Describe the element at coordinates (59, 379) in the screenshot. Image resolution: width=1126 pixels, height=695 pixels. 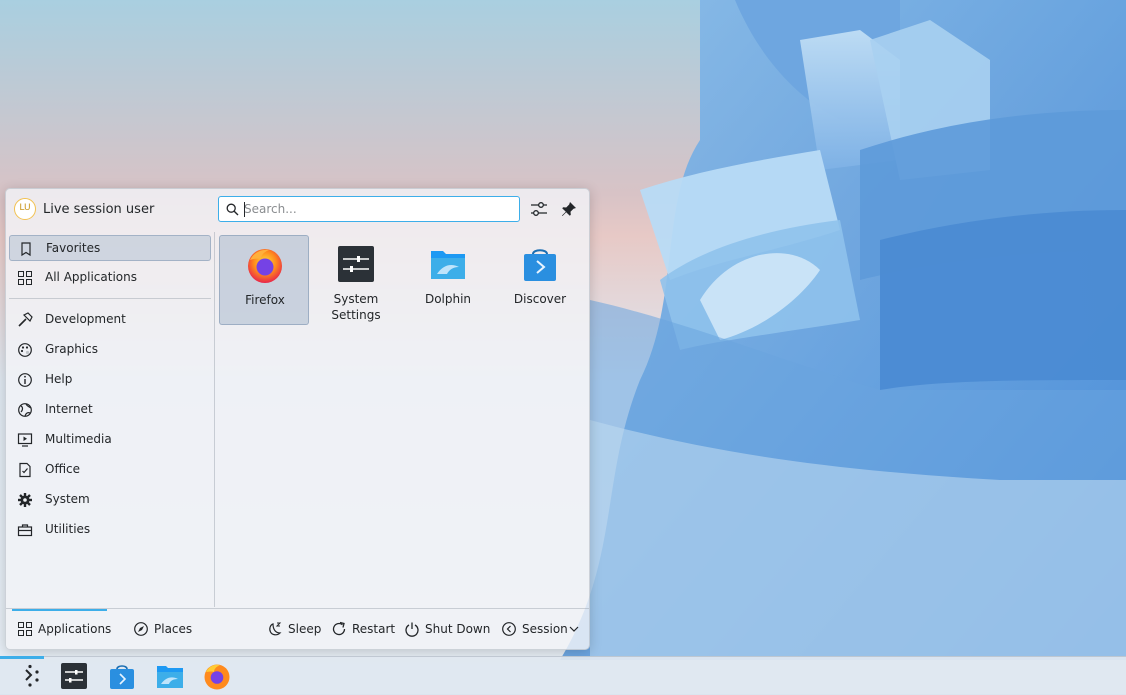
I see `category-label: Help` at that location.